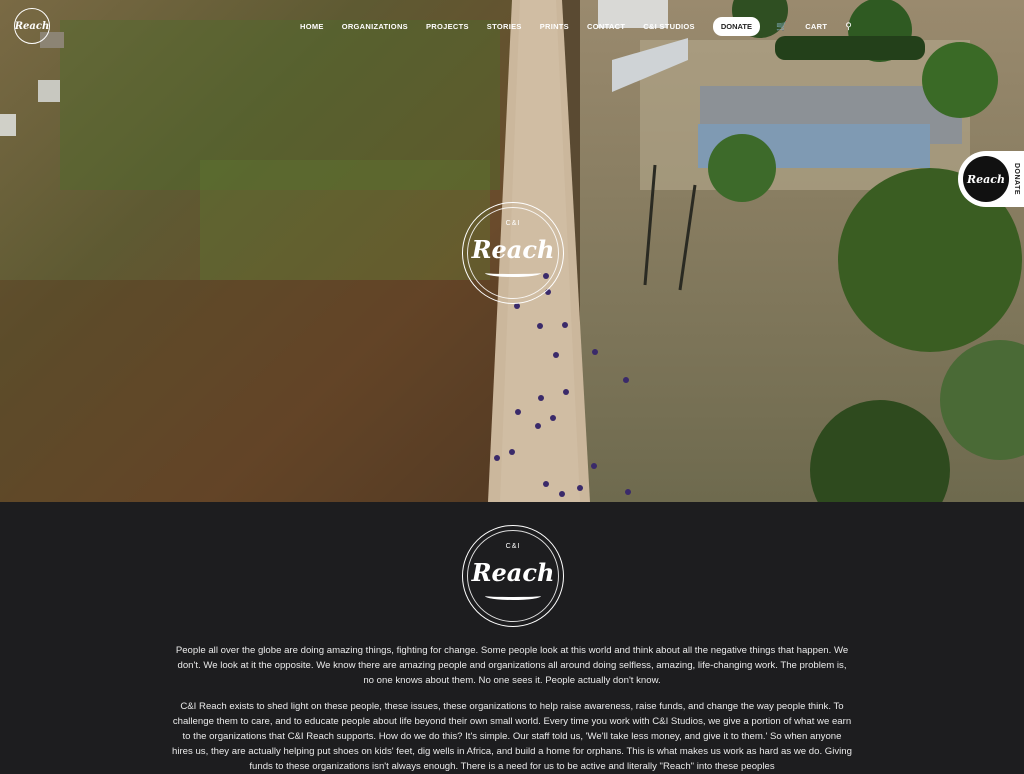  What do you see at coordinates (736, 26) in the screenshot?
I see `nav-donate-button: DONATE` at bounding box center [736, 26].